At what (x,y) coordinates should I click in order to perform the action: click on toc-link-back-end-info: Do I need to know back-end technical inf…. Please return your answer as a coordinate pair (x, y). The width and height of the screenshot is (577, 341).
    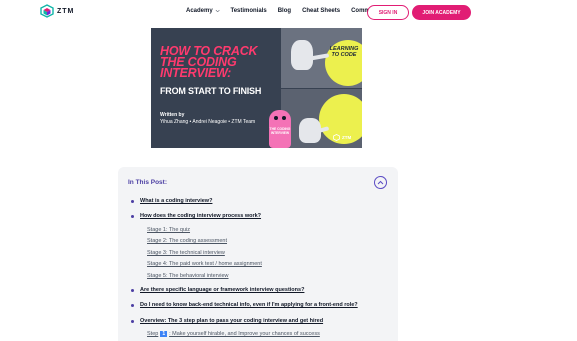
    Looking at the image, I should click on (249, 305).